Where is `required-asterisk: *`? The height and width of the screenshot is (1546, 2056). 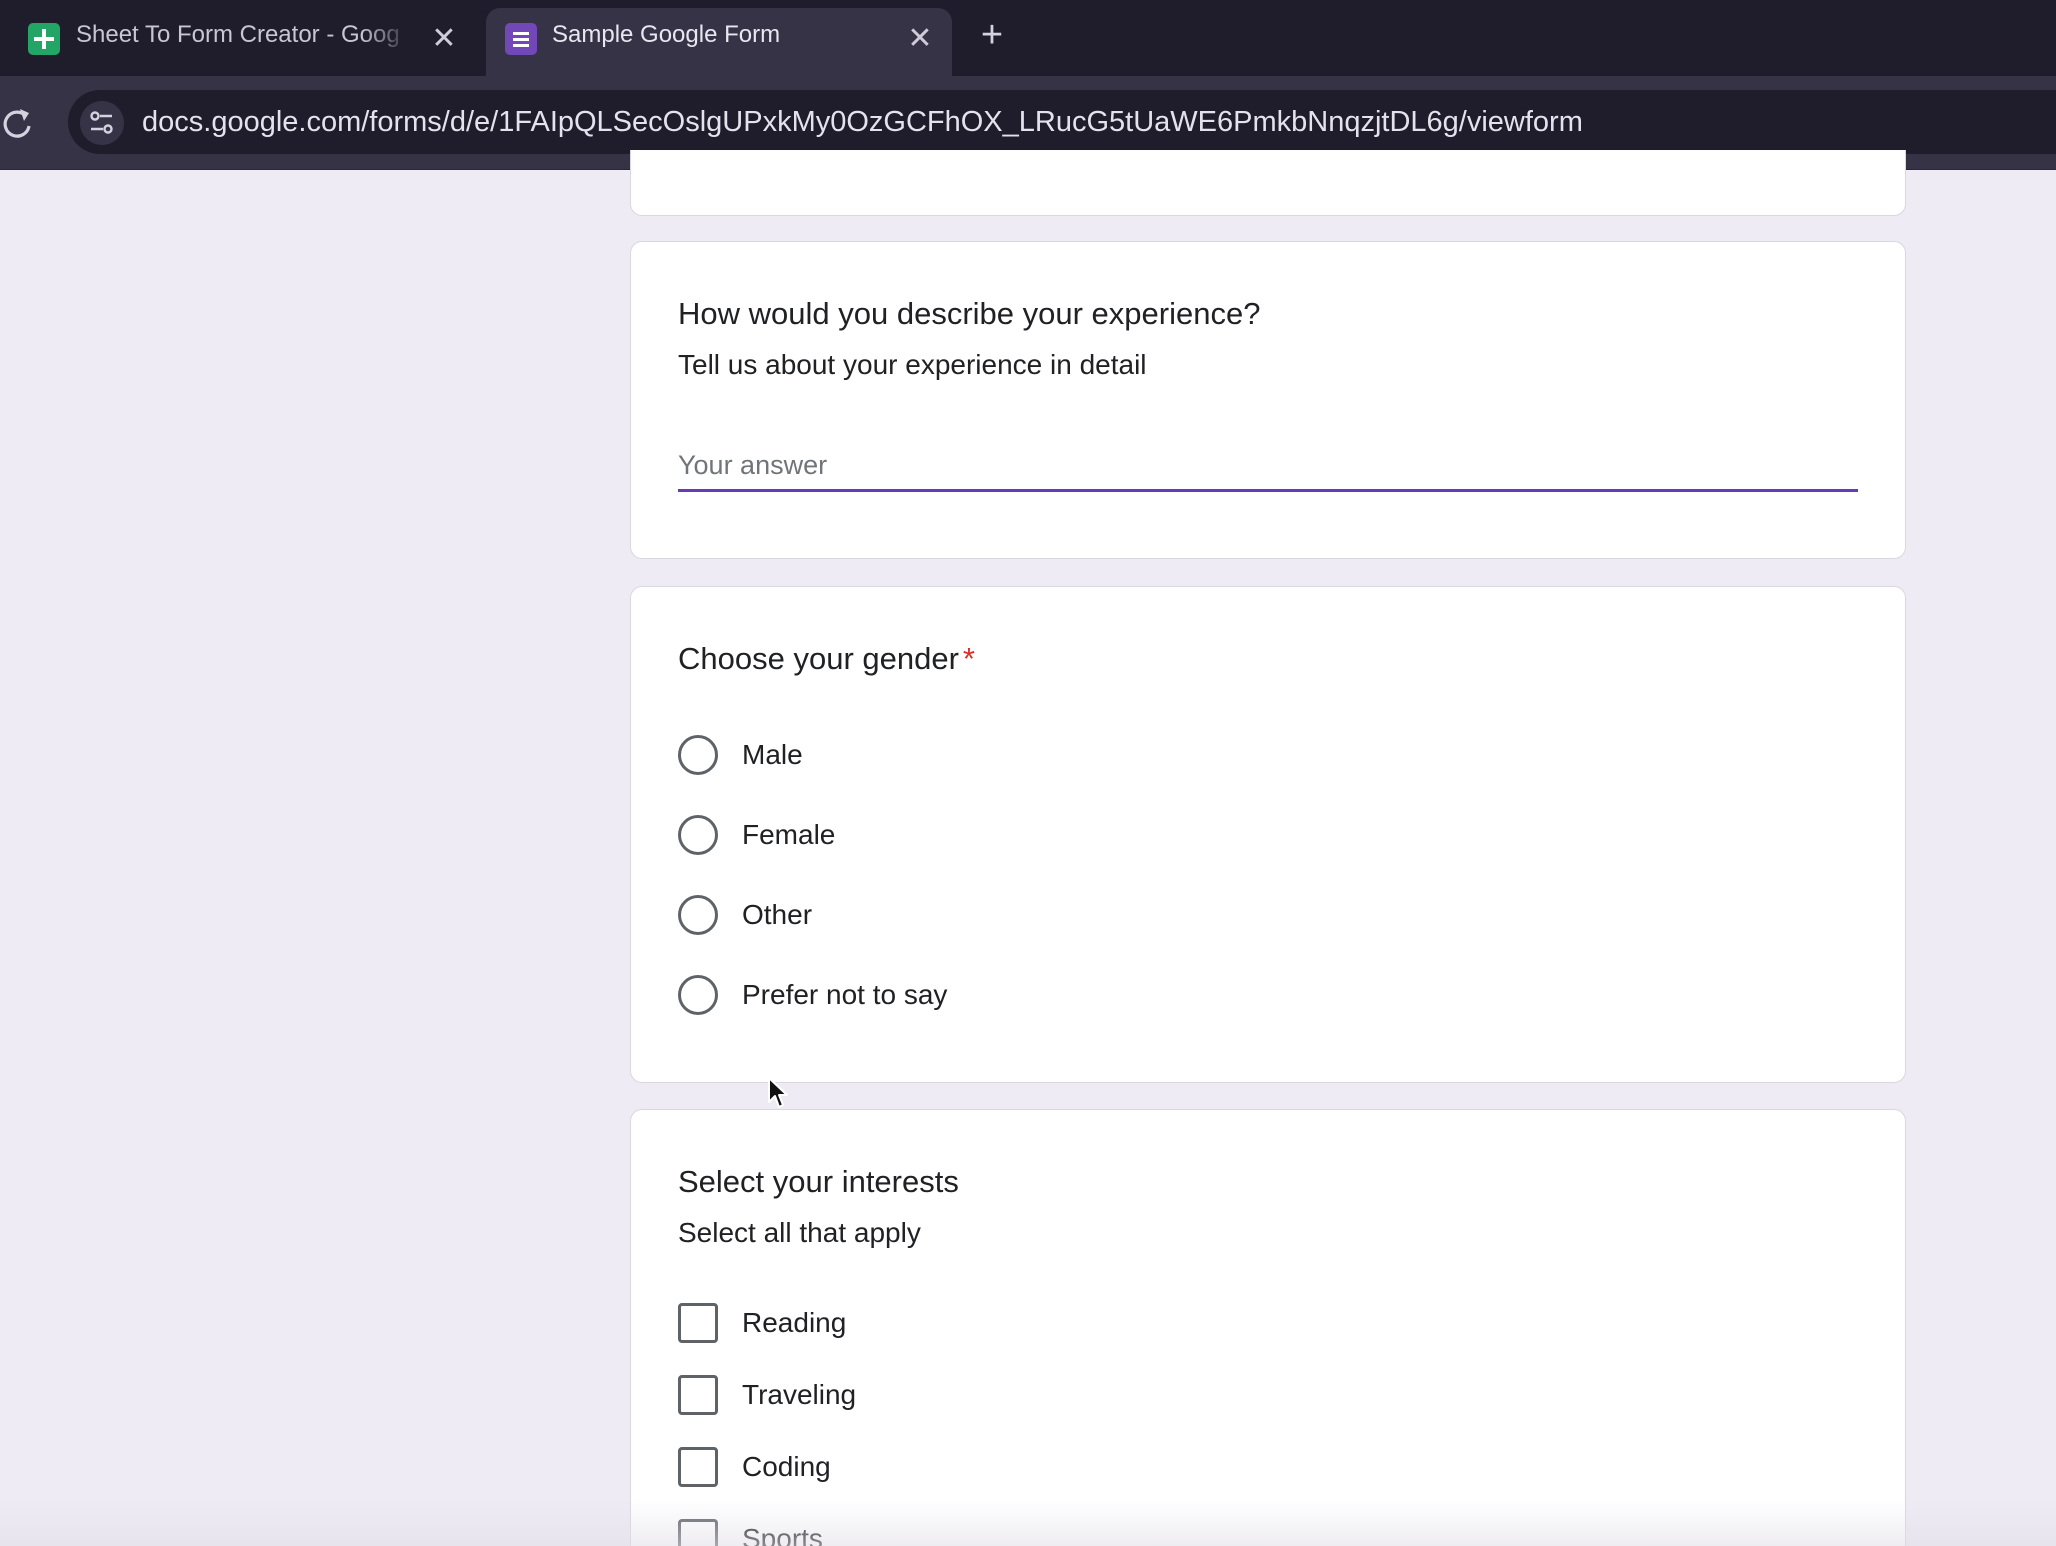 required-asterisk: * is located at coordinates (968, 658).